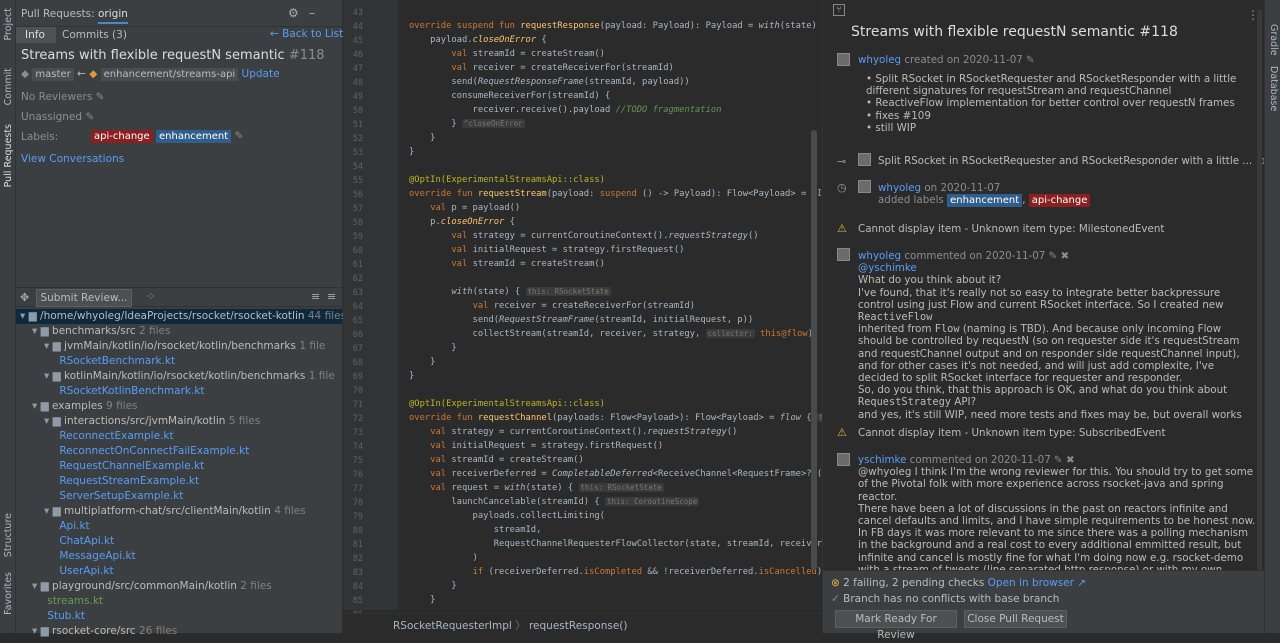 The image size is (1280, 643). Describe the element at coordinates (261, 74) in the screenshot. I see `update-link: Update` at that location.